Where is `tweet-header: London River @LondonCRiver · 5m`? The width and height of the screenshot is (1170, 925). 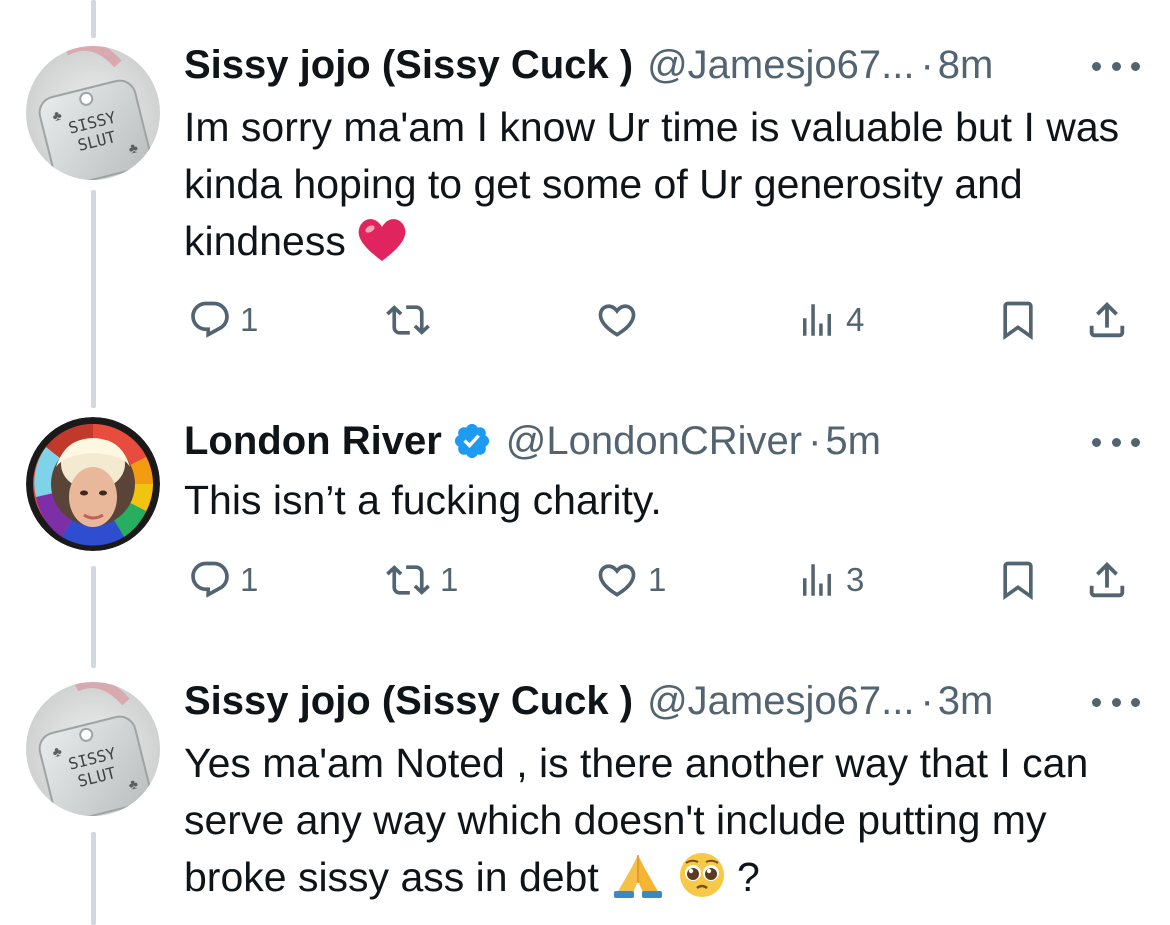 tweet-header: London River @LondonCRiver · 5m is located at coordinates (632, 441).